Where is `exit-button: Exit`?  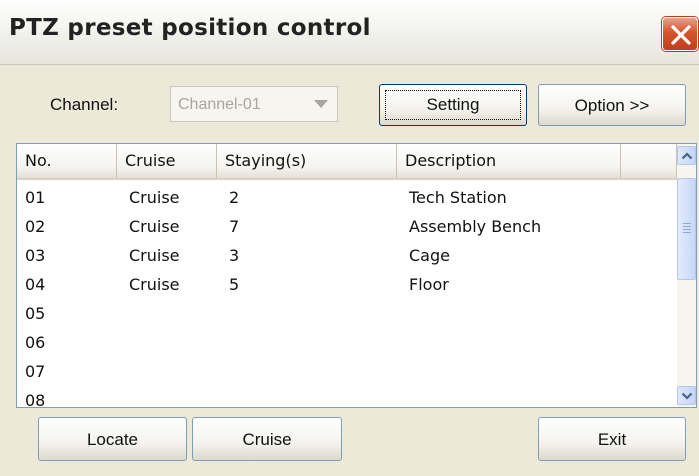 exit-button: Exit is located at coordinates (612, 439).